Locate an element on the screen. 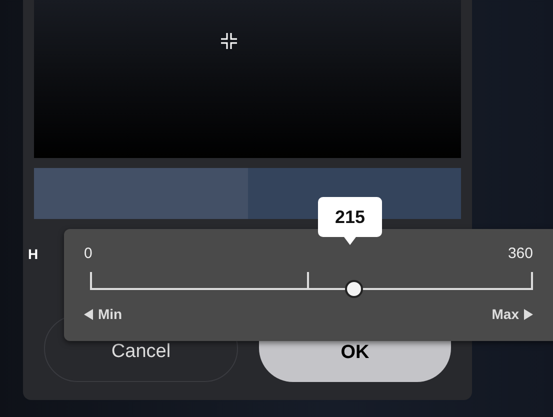 This screenshot has width=553, height=417. value-label: 215 is located at coordinates (350, 217).